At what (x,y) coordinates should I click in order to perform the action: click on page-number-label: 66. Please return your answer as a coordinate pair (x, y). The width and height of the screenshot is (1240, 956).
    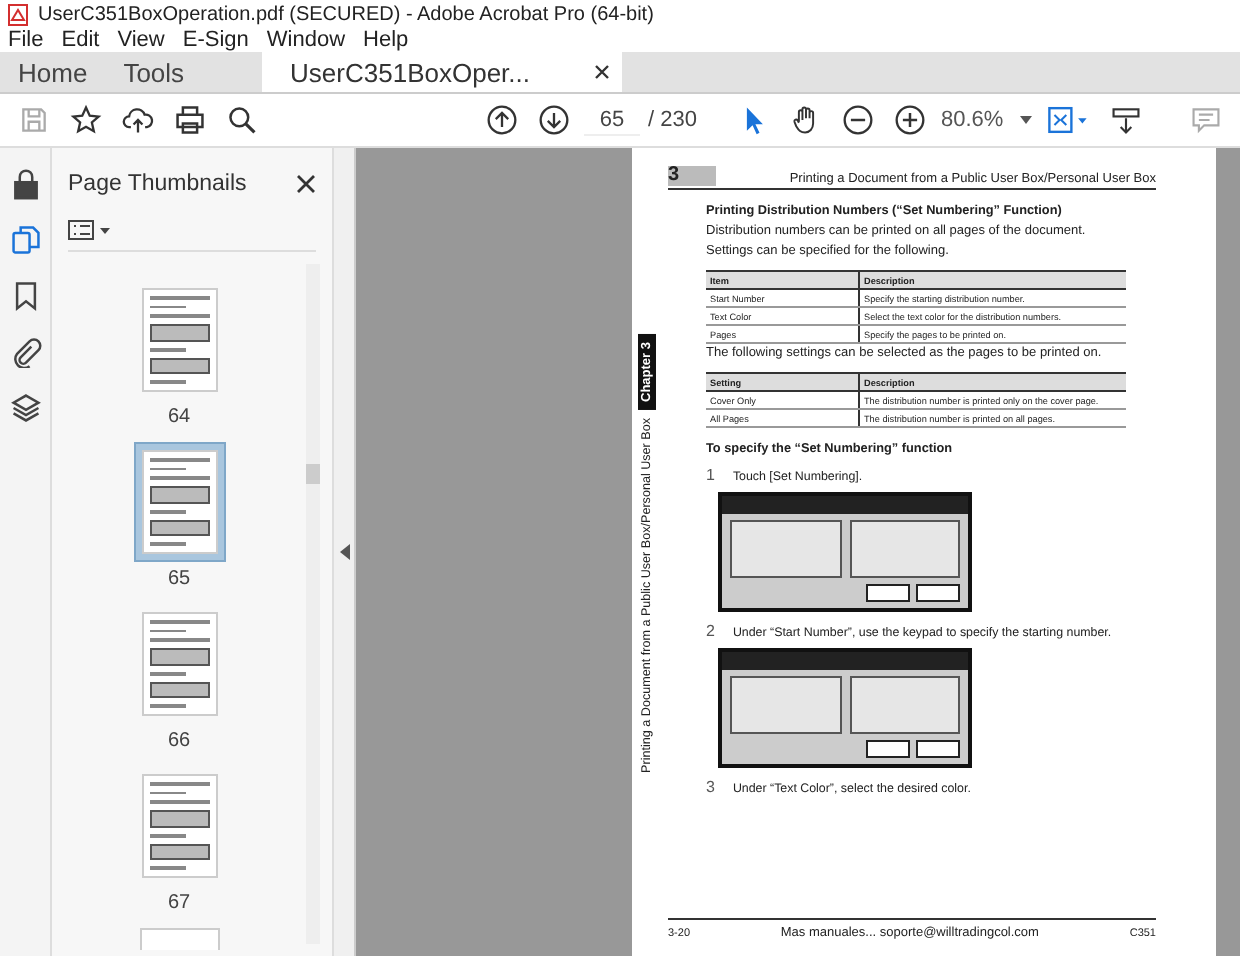
    Looking at the image, I should click on (179, 741).